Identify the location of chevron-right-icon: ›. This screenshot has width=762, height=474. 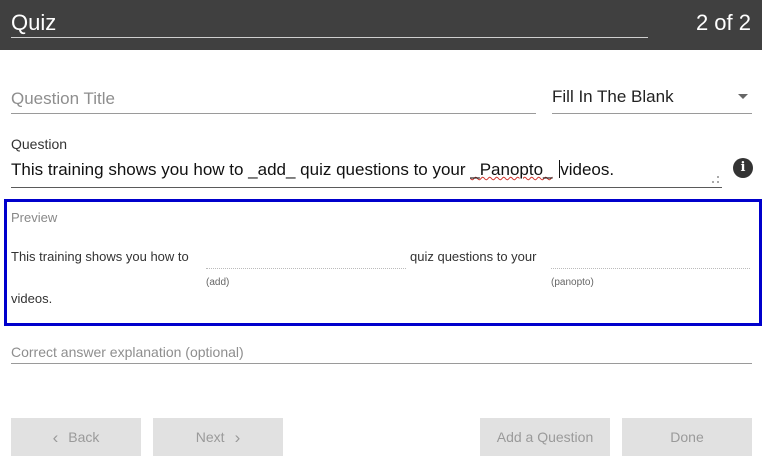
(237, 437).